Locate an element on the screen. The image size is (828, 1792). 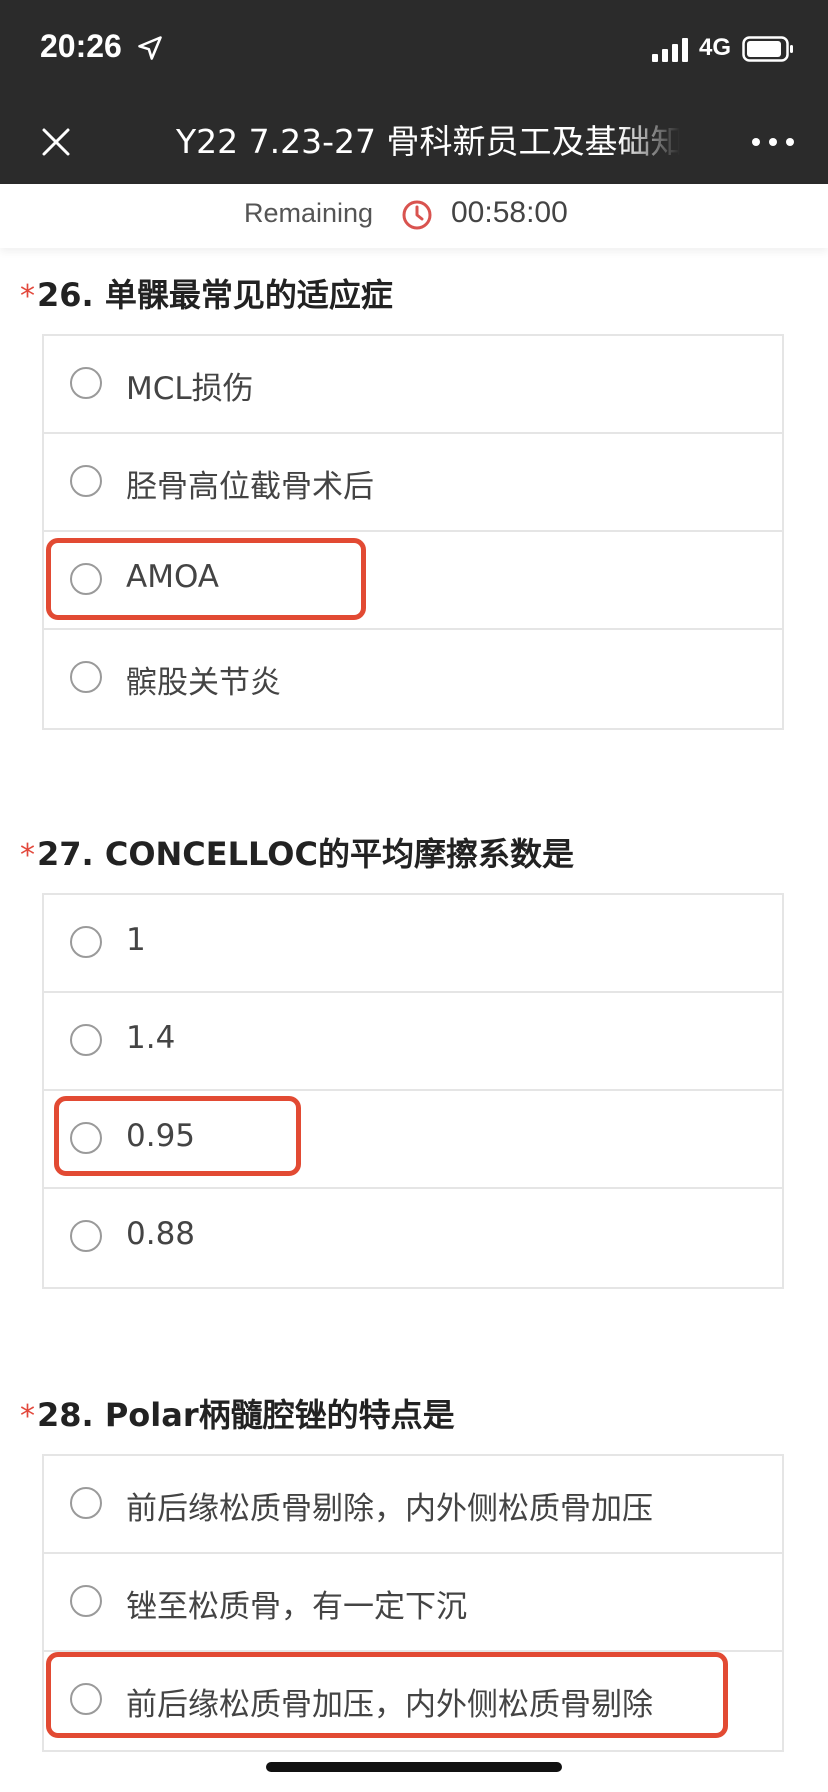
option: 髌股关节炎 is located at coordinates (413, 679).